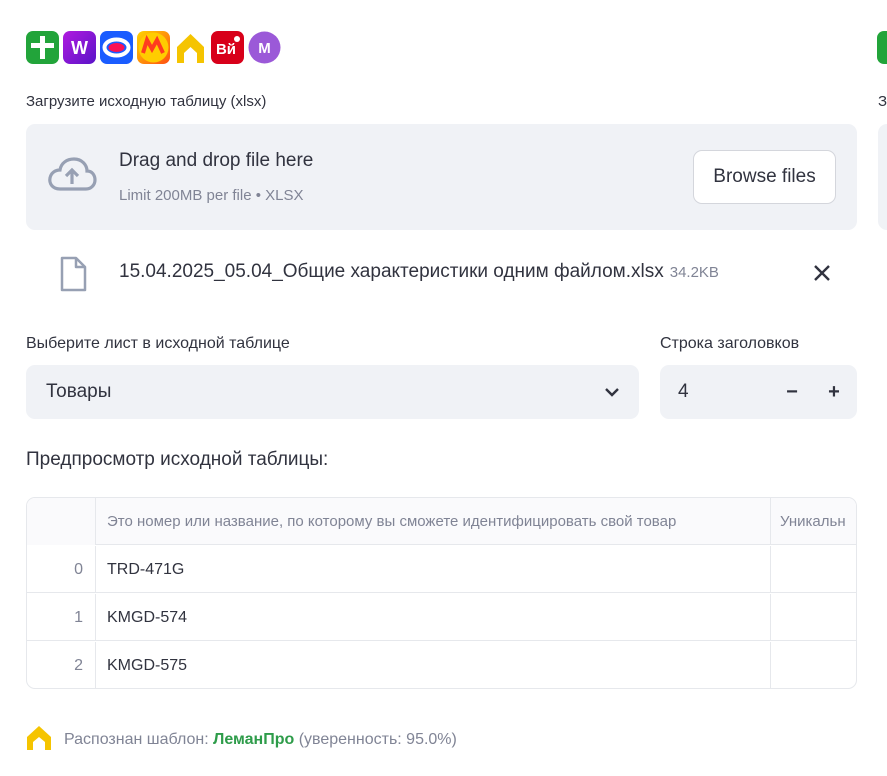 This screenshot has height=776, width=887. I want to click on chevron-down-icon, so click(612, 394).